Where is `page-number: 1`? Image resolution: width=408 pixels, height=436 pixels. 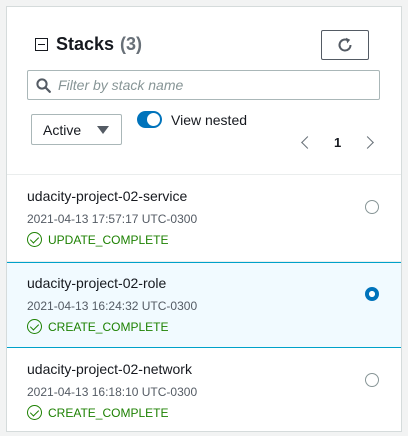
page-number: 1 is located at coordinates (337, 142).